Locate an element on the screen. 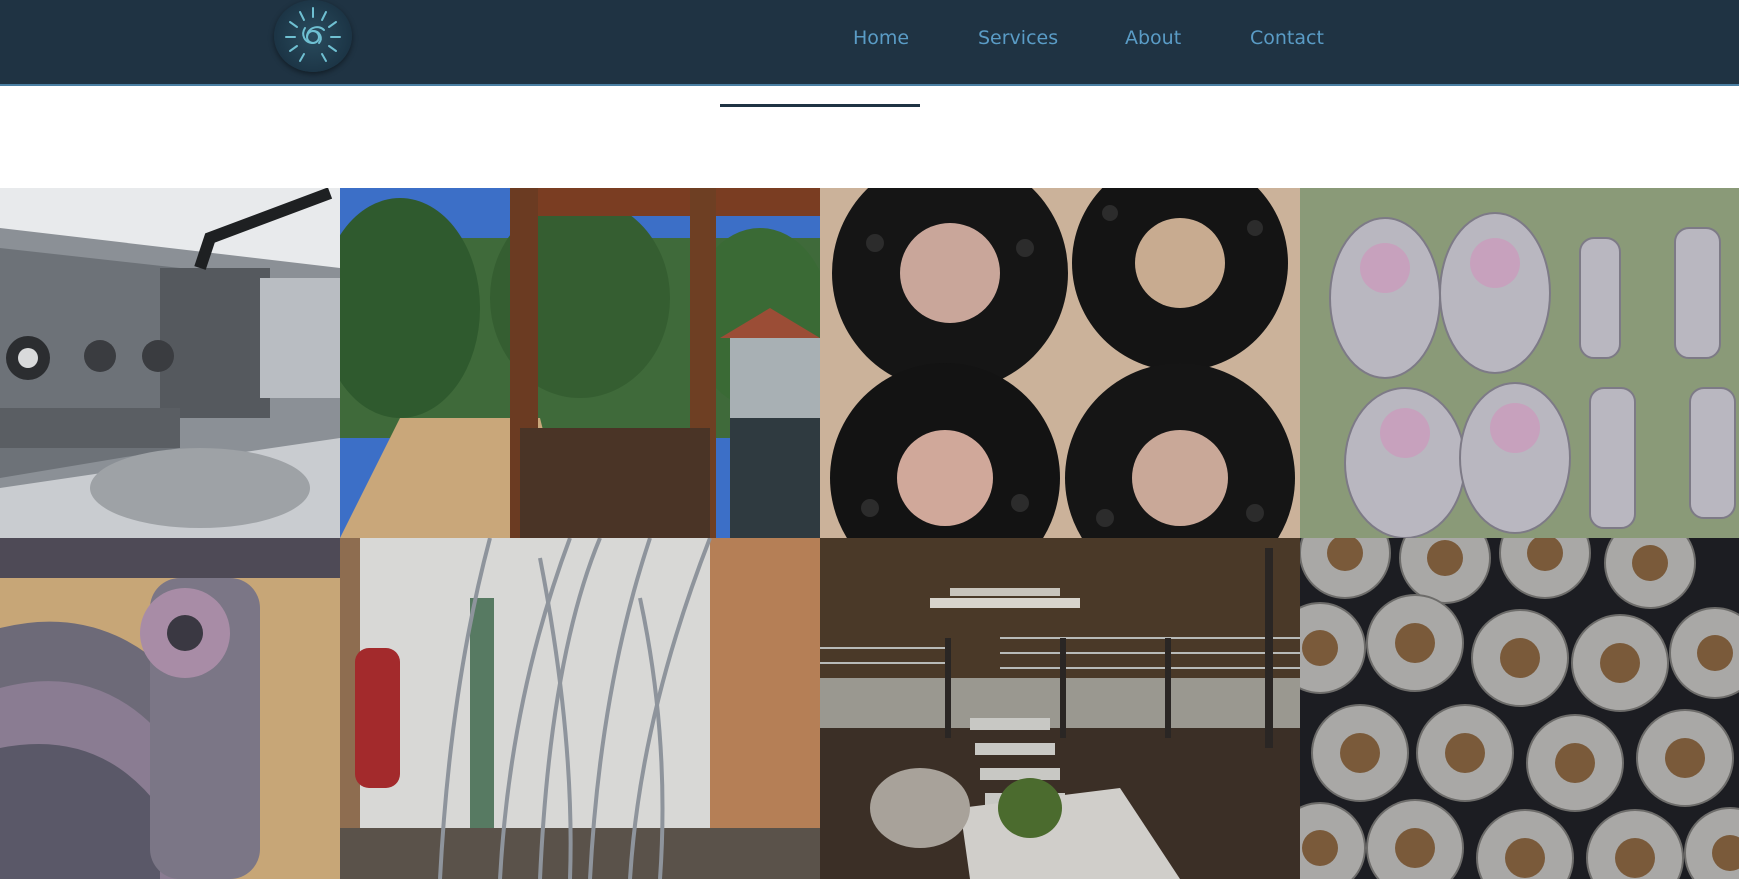  cable-railing-stairs-photo is located at coordinates (1060, 708).